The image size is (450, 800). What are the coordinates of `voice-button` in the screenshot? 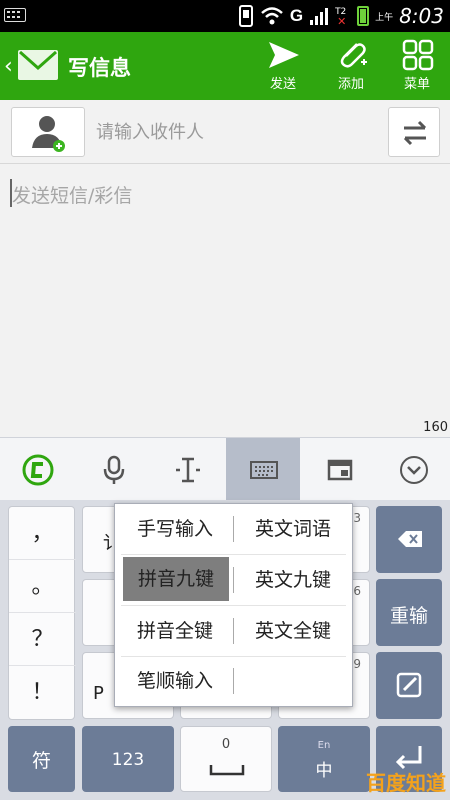 It's located at (113, 469).